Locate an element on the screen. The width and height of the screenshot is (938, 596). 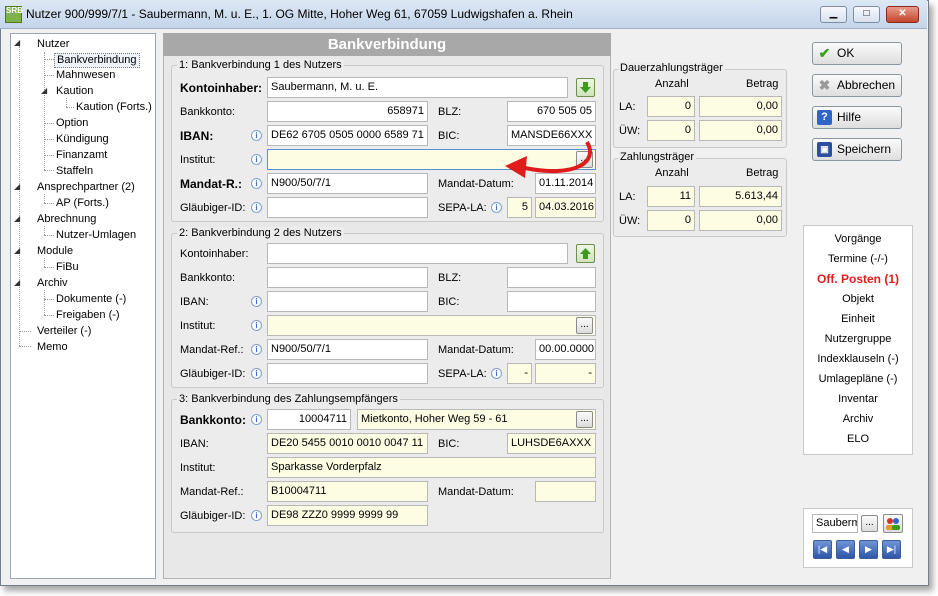
link-nutzergruppe: Nutzergruppe is located at coordinates (858, 339).